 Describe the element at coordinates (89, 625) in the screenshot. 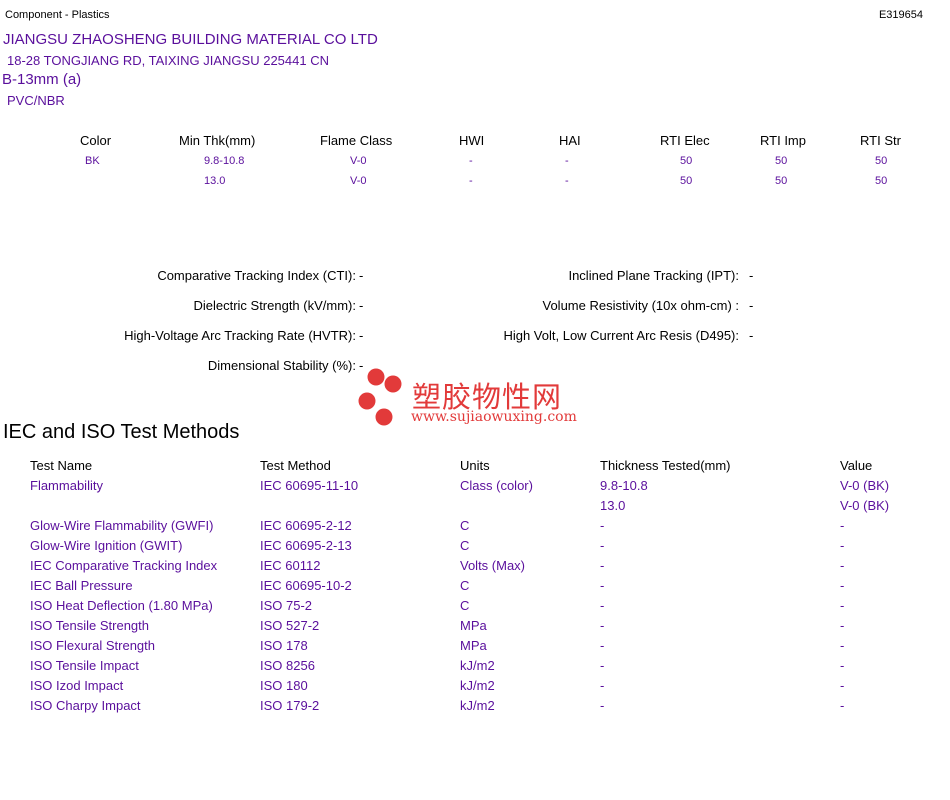

I see `test-name: ISO Tensile Strength` at that location.